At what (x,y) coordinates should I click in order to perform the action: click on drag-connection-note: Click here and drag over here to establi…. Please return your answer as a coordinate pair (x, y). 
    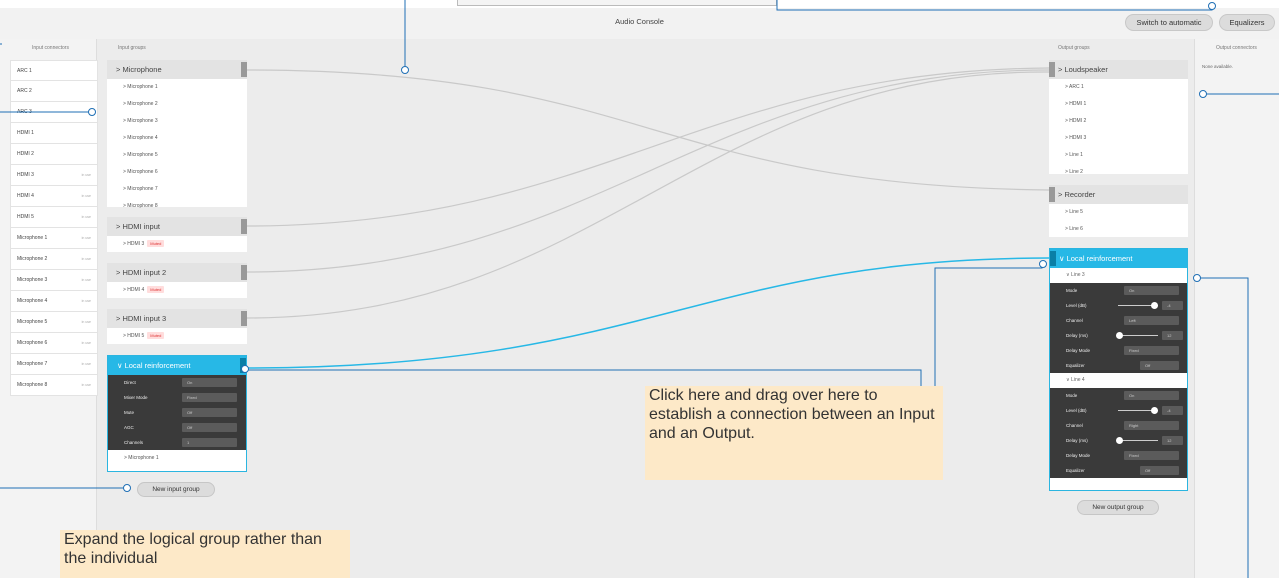
    Looking at the image, I should click on (794, 433).